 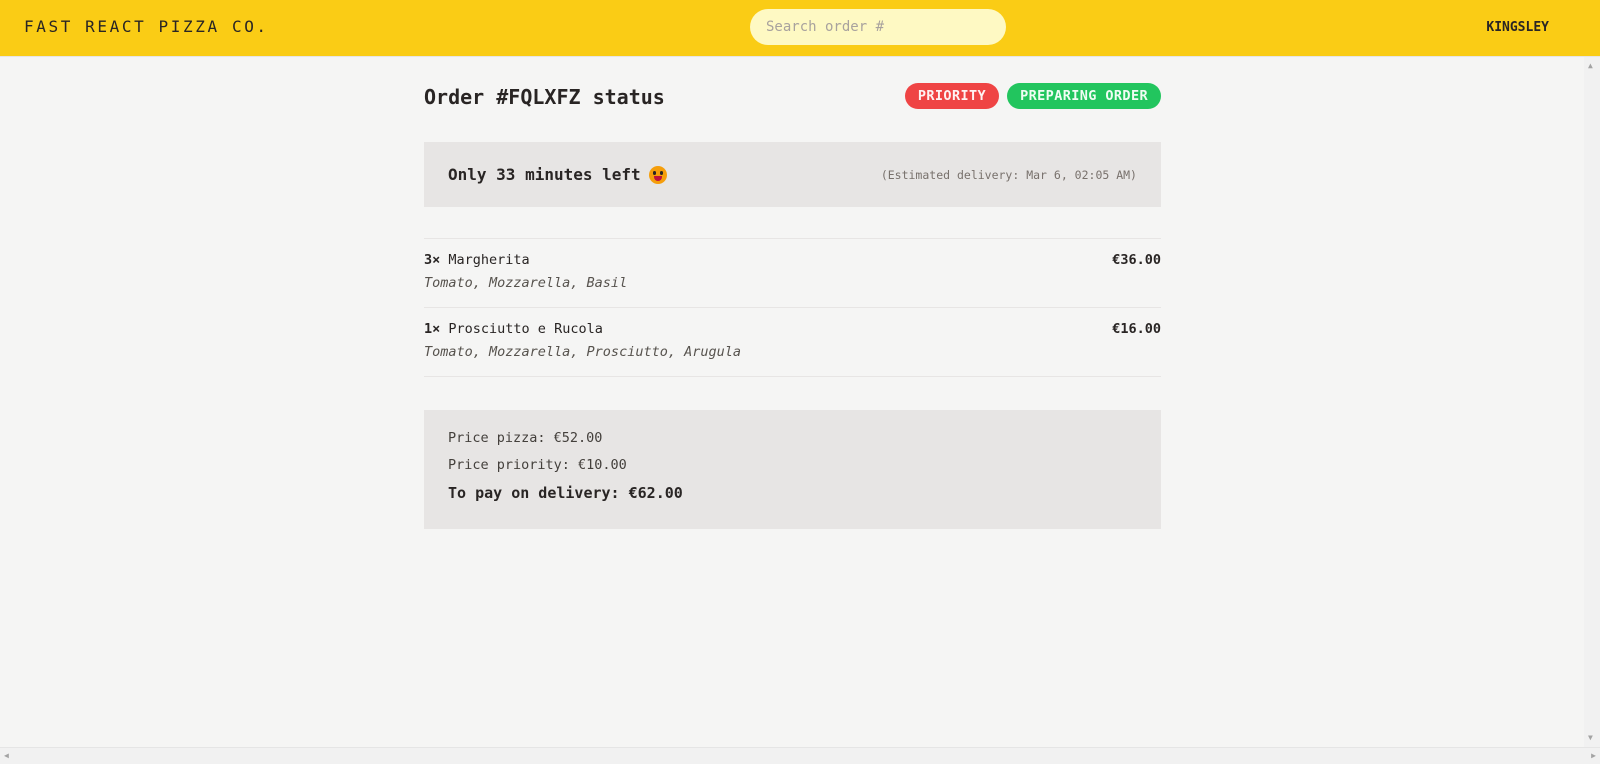 I want to click on status-badges: Priority Preparing order, so click(x=1032, y=96).